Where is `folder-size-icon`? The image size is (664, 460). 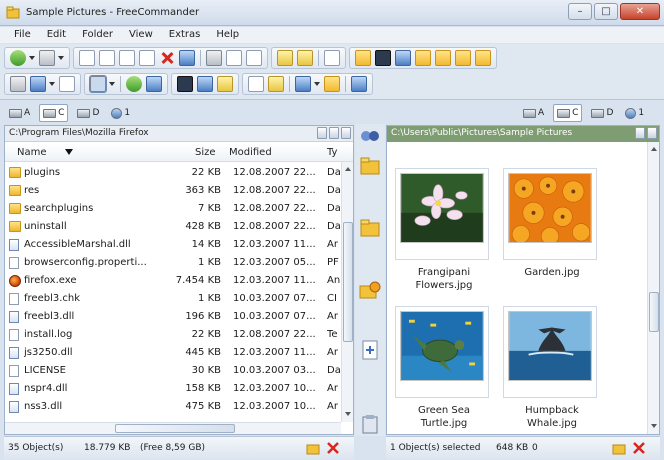 folder-size-icon is located at coordinates (332, 84).